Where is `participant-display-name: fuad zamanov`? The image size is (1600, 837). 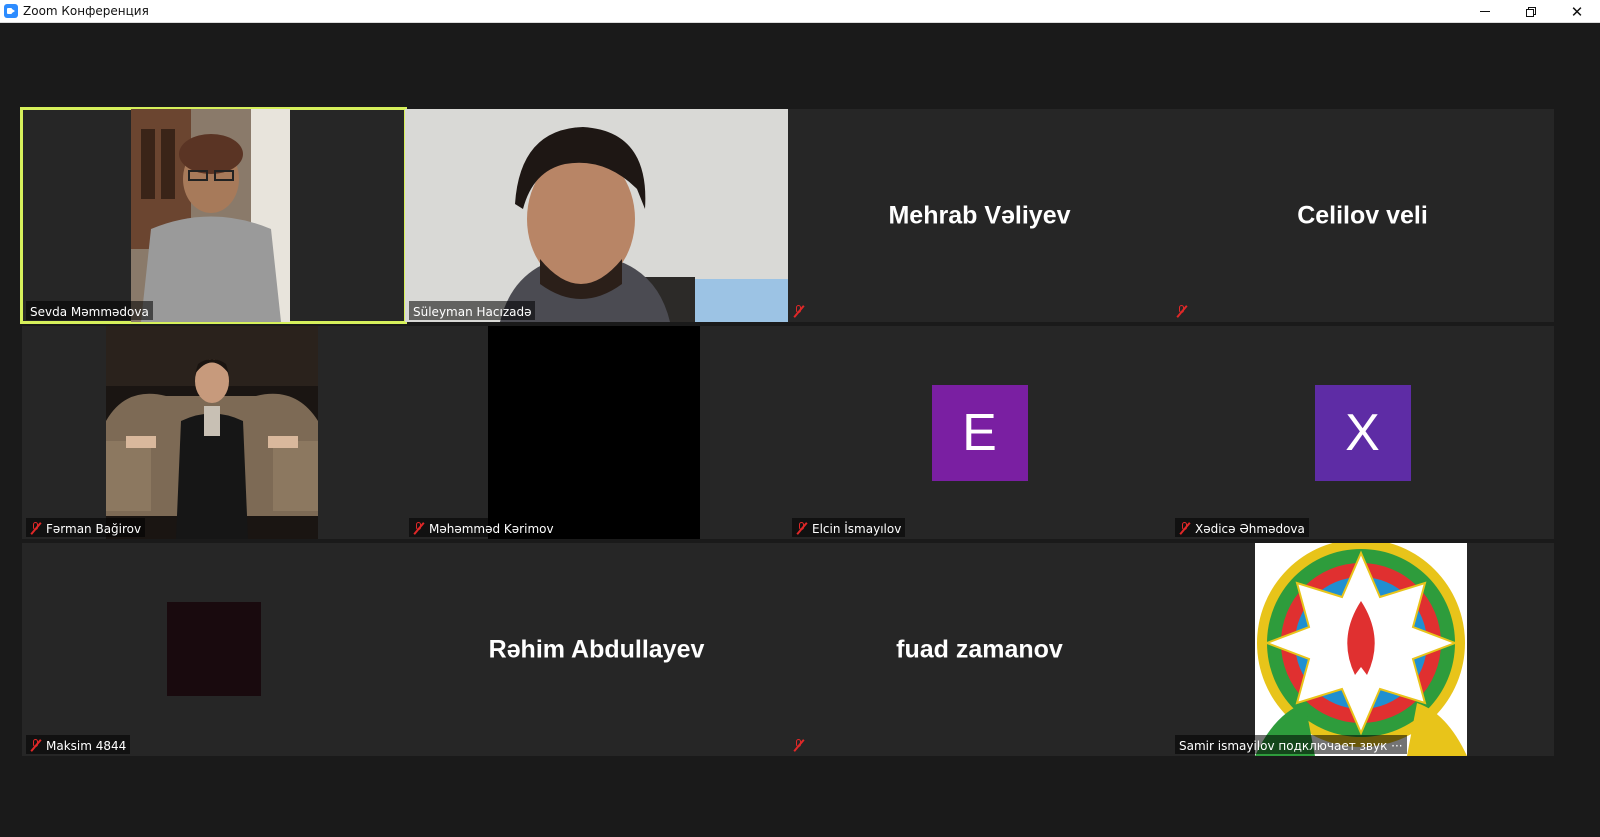
participant-display-name: fuad zamanov is located at coordinates (979, 649).